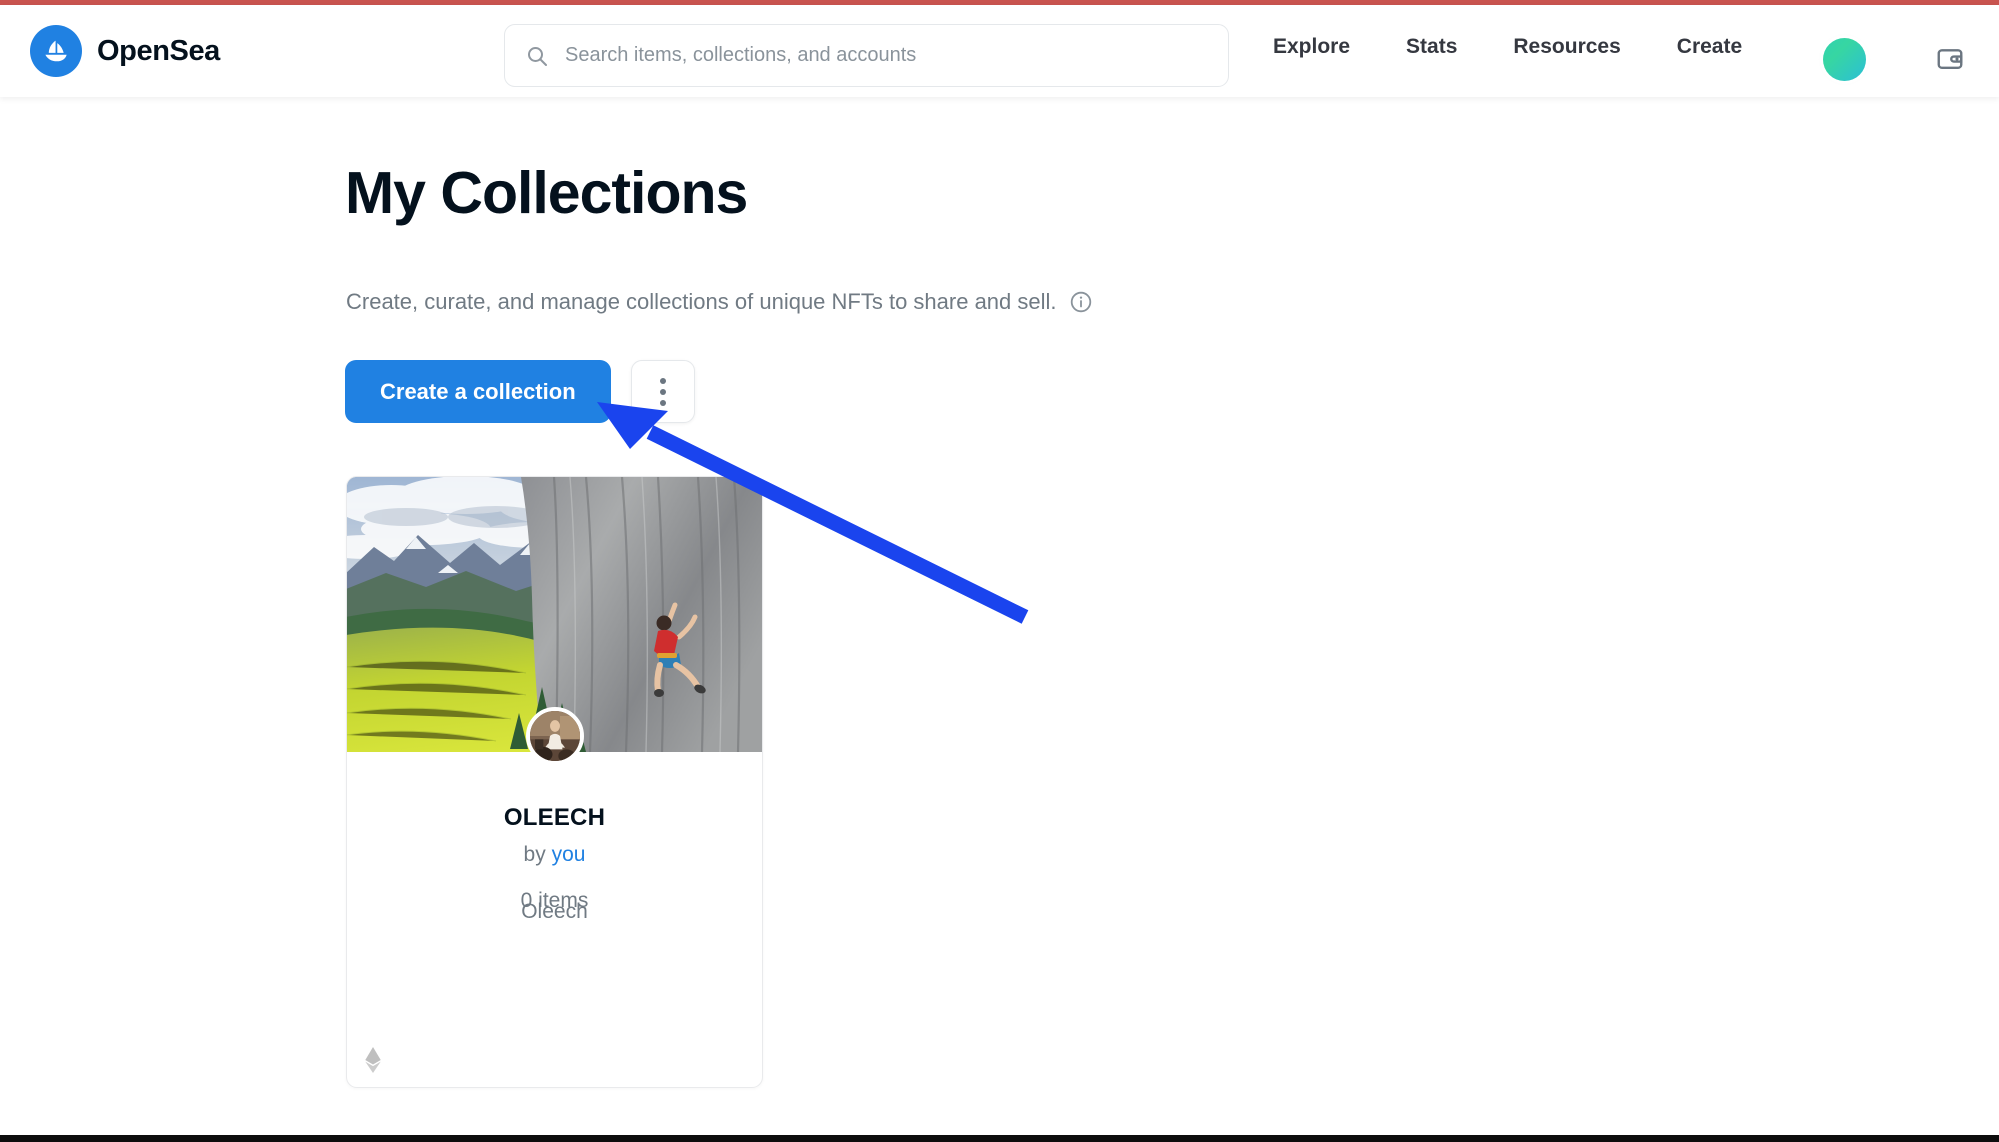 This screenshot has width=1999, height=1142. I want to click on opensea-ship-logo-icon, so click(56, 51).